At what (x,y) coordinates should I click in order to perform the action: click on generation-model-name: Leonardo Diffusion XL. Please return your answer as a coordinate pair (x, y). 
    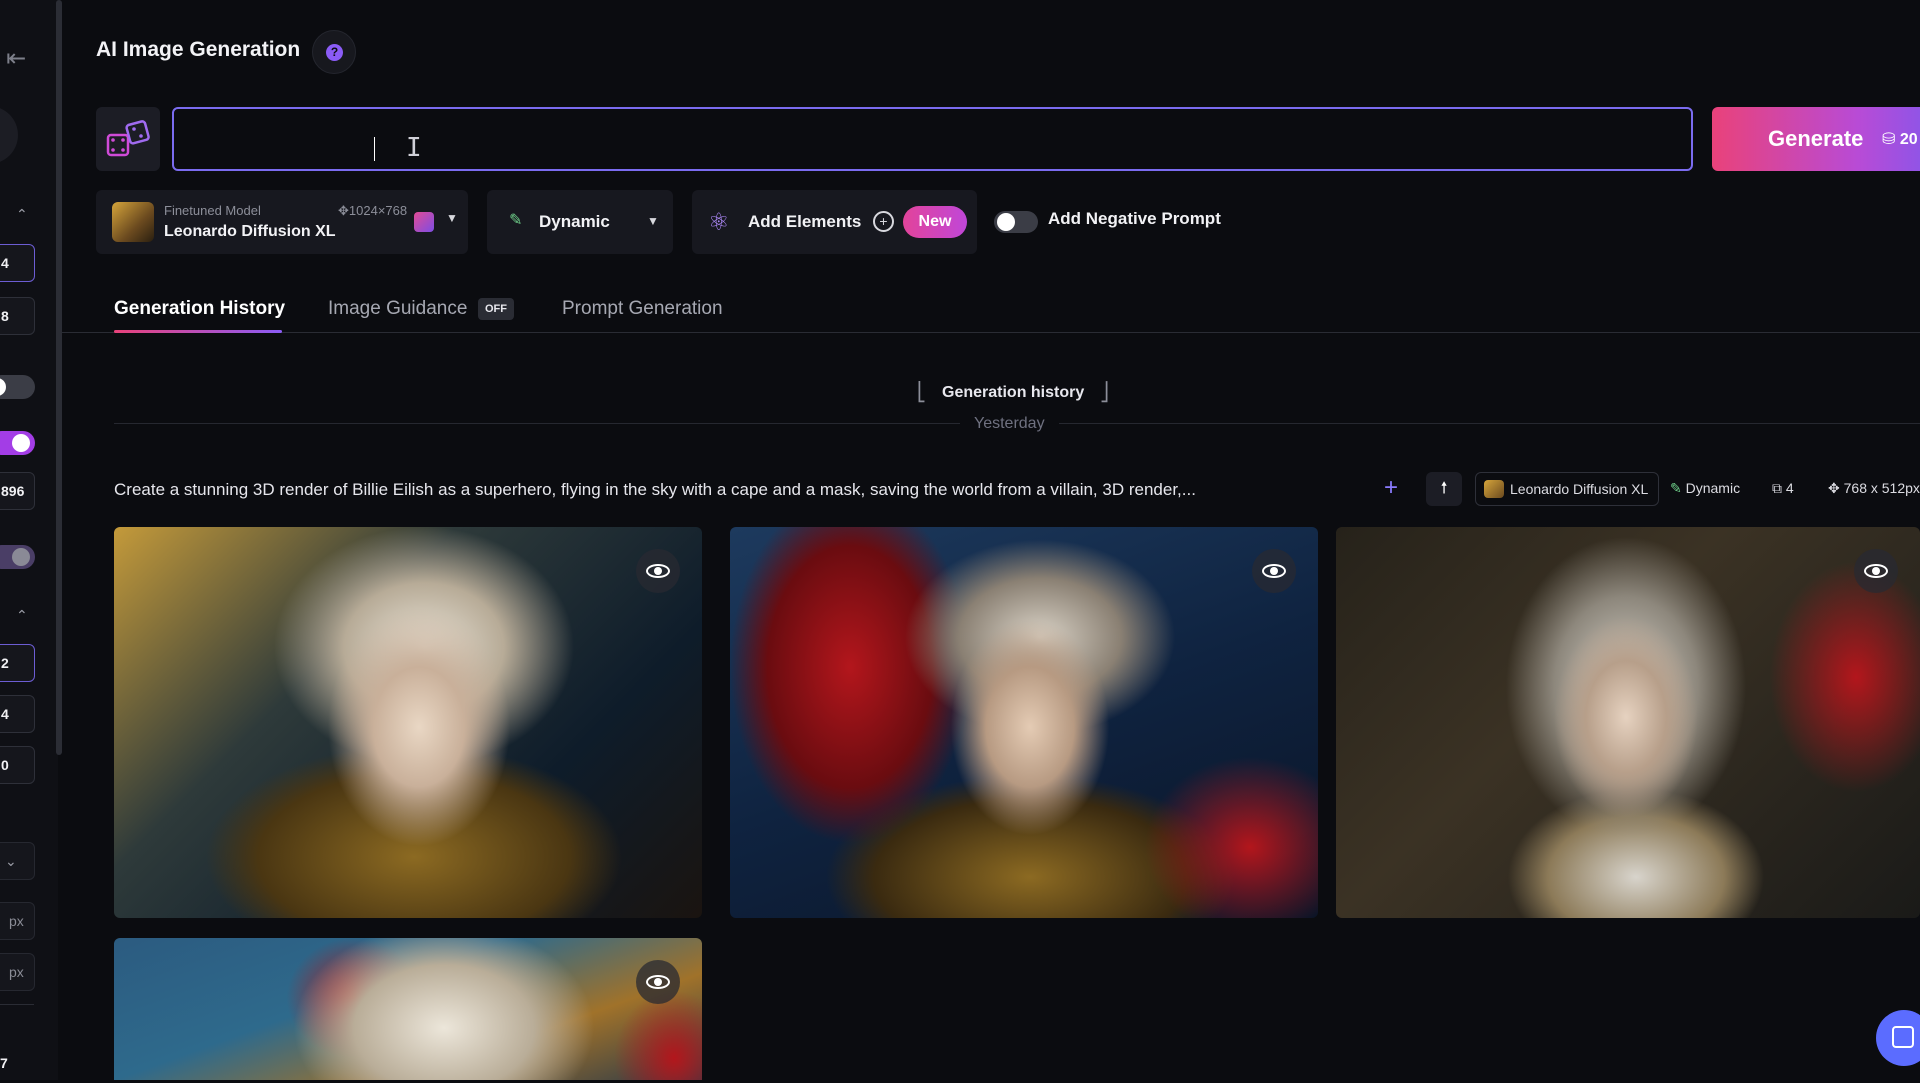
    Looking at the image, I should click on (1579, 489).